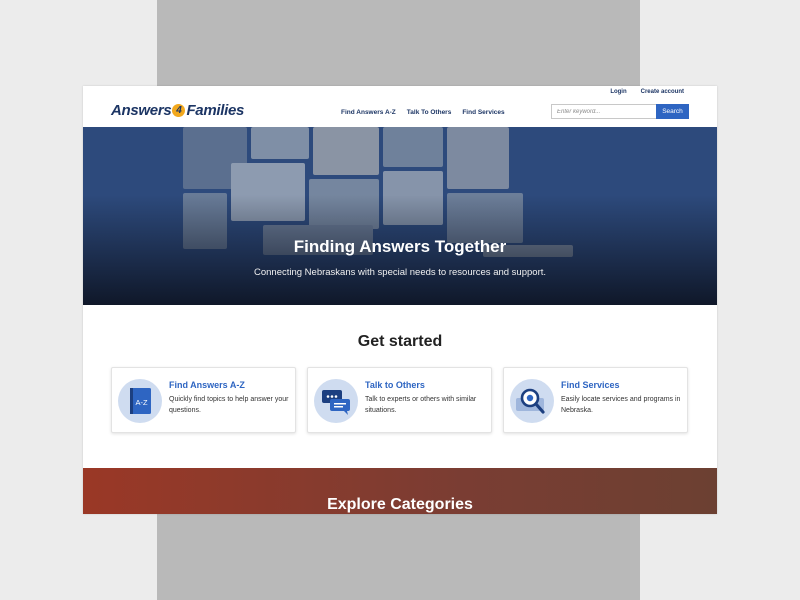 The image size is (800, 600). Describe the element at coordinates (429, 112) in the screenshot. I see `nav-talk-to-others: Talk To Others` at that location.